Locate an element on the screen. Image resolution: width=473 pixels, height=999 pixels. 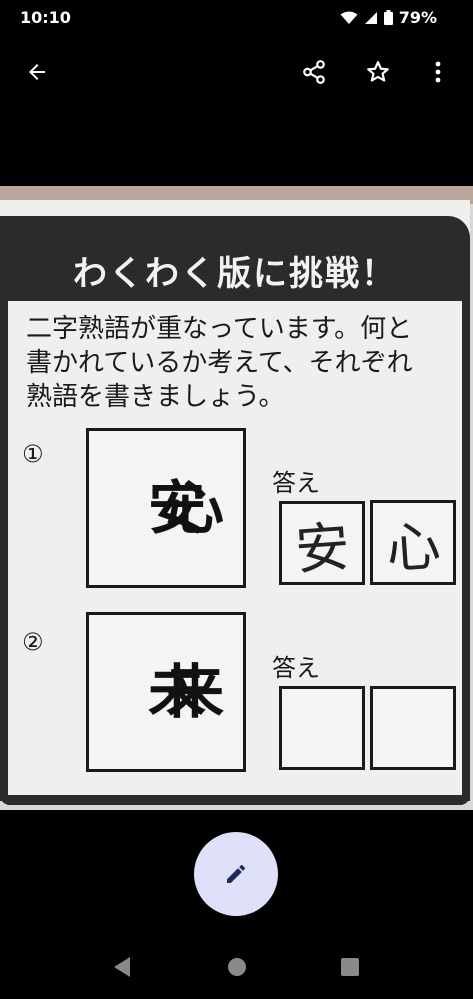
more-vert-icon is located at coordinates (438, 72).